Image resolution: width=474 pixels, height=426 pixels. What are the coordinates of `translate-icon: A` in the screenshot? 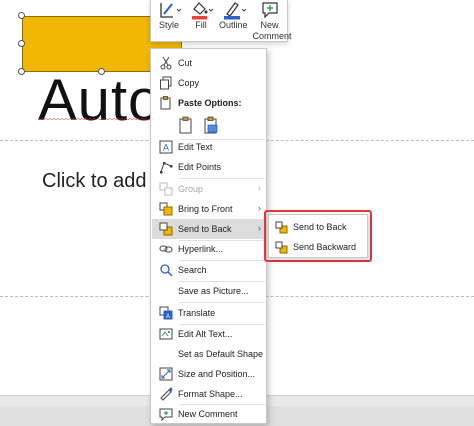 It's located at (166, 313).